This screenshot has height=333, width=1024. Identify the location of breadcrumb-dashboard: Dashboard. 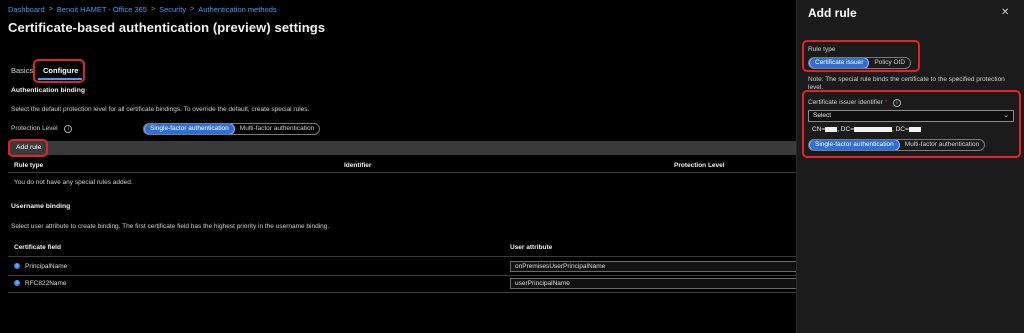
(26, 9).